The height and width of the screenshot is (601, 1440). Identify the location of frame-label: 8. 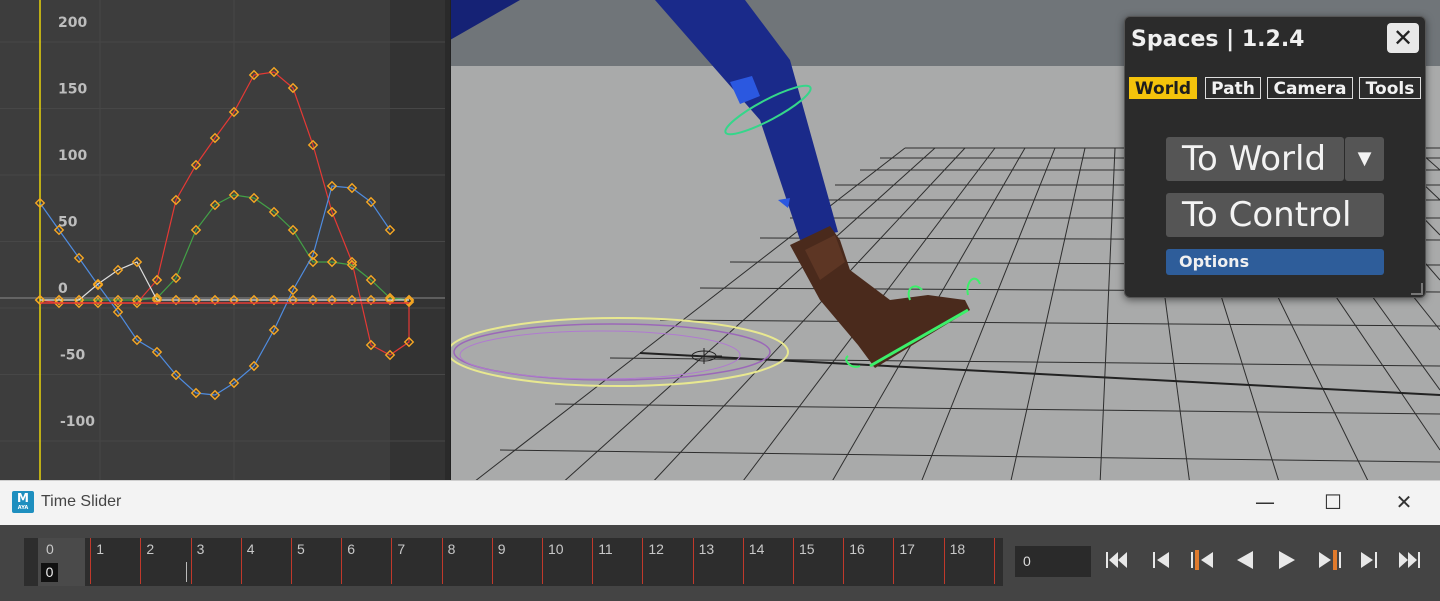
(452, 549).